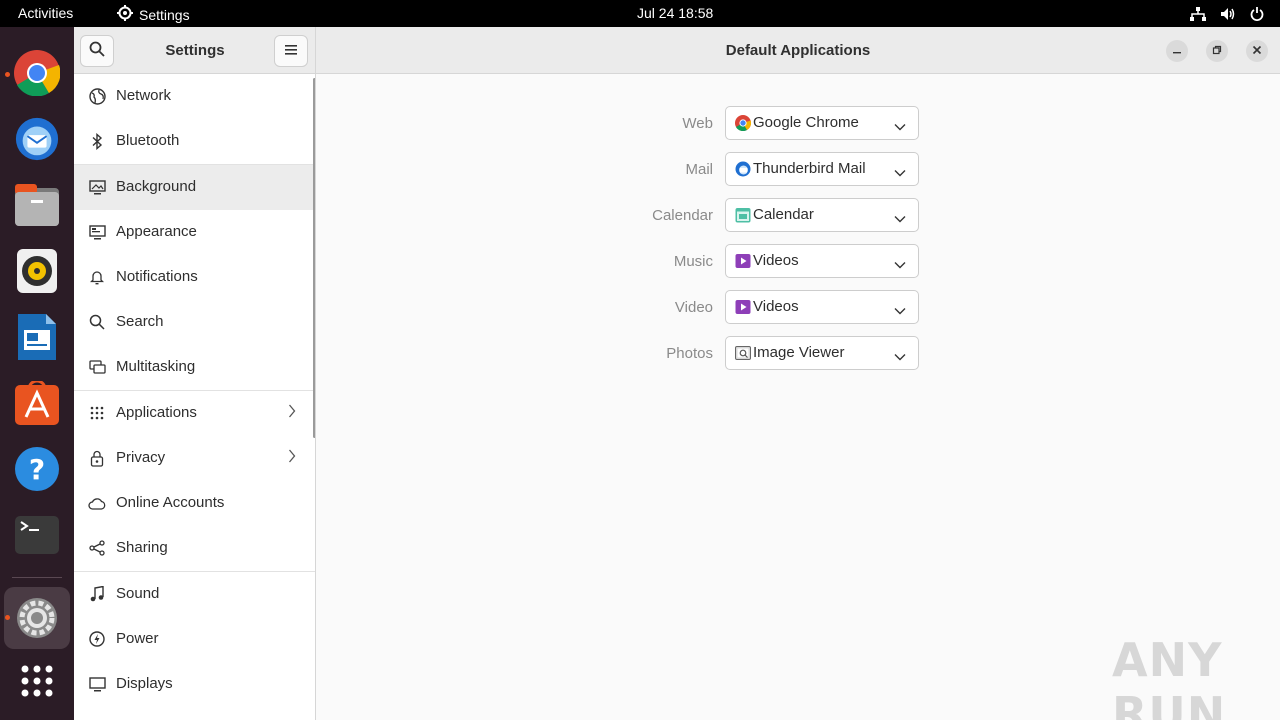 The width and height of the screenshot is (1280, 720). What do you see at coordinates (157, 276) in the screenshot?
I see `sidebar-item-label: Notifications` at bounding box center [157, 276].